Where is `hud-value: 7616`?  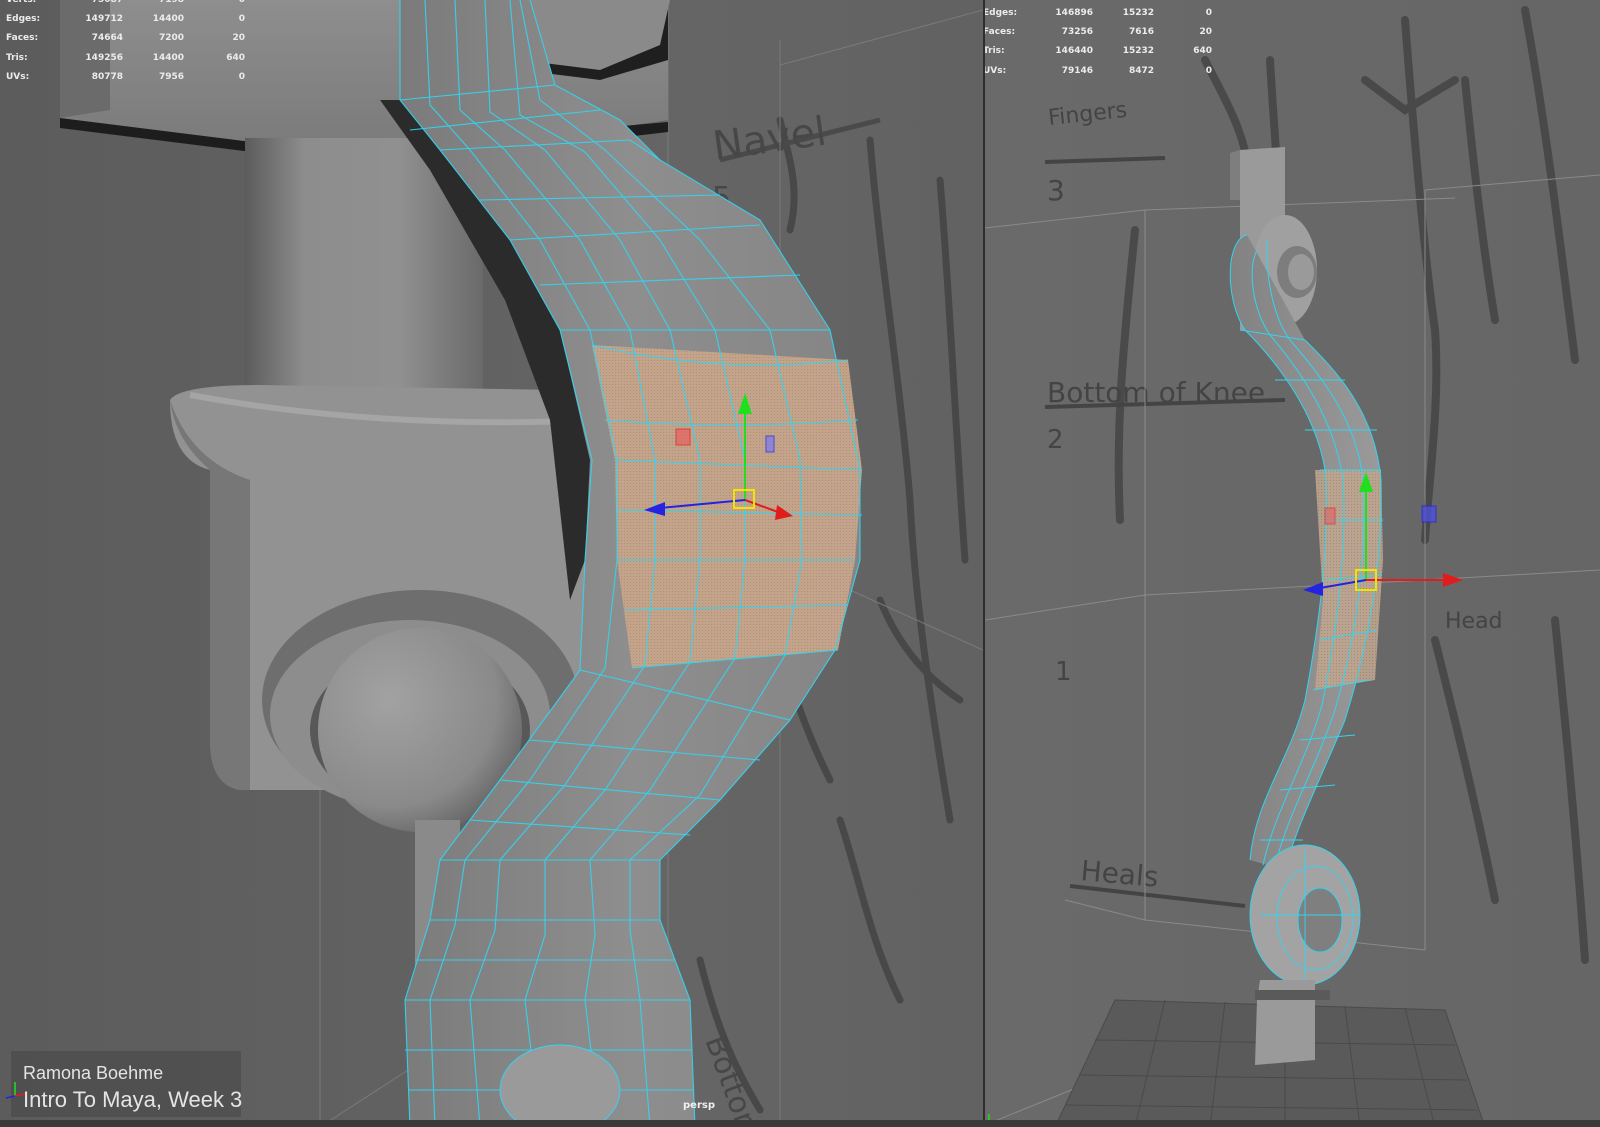 hud-value: 7616 is located at coordinates (1141, 32).